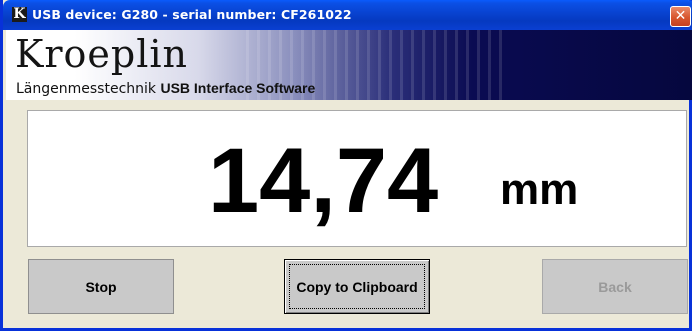 Image resolution: width=692 pixels, height=331 pixels. Describe the element at coordinates (19, 14) in the screenshot. I see `app-icon: K` at that location.